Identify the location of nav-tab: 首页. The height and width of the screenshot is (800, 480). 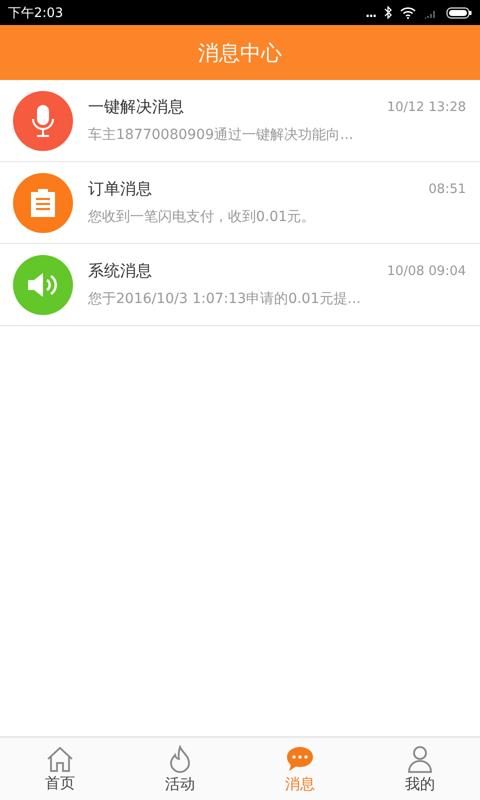
(60, 769).